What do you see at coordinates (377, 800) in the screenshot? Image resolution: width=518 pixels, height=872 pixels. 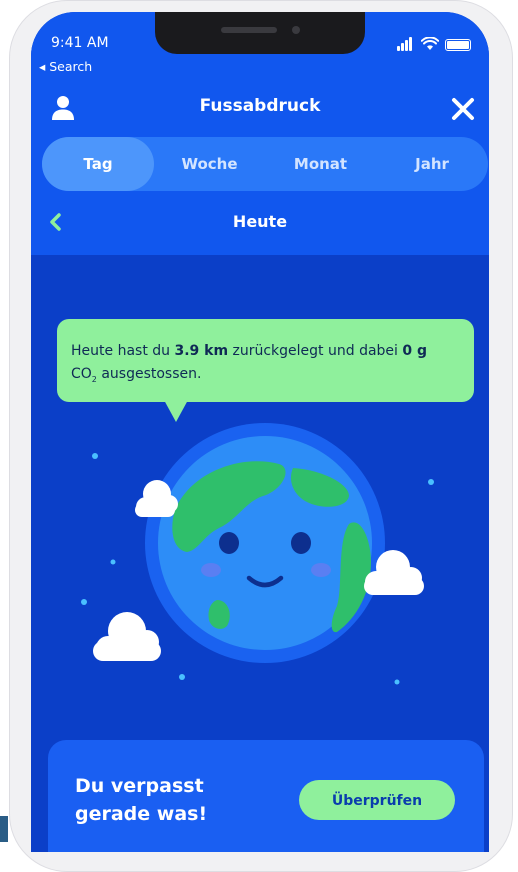 I see `check-button: Überprüfen` at bounding box center [377, 800].